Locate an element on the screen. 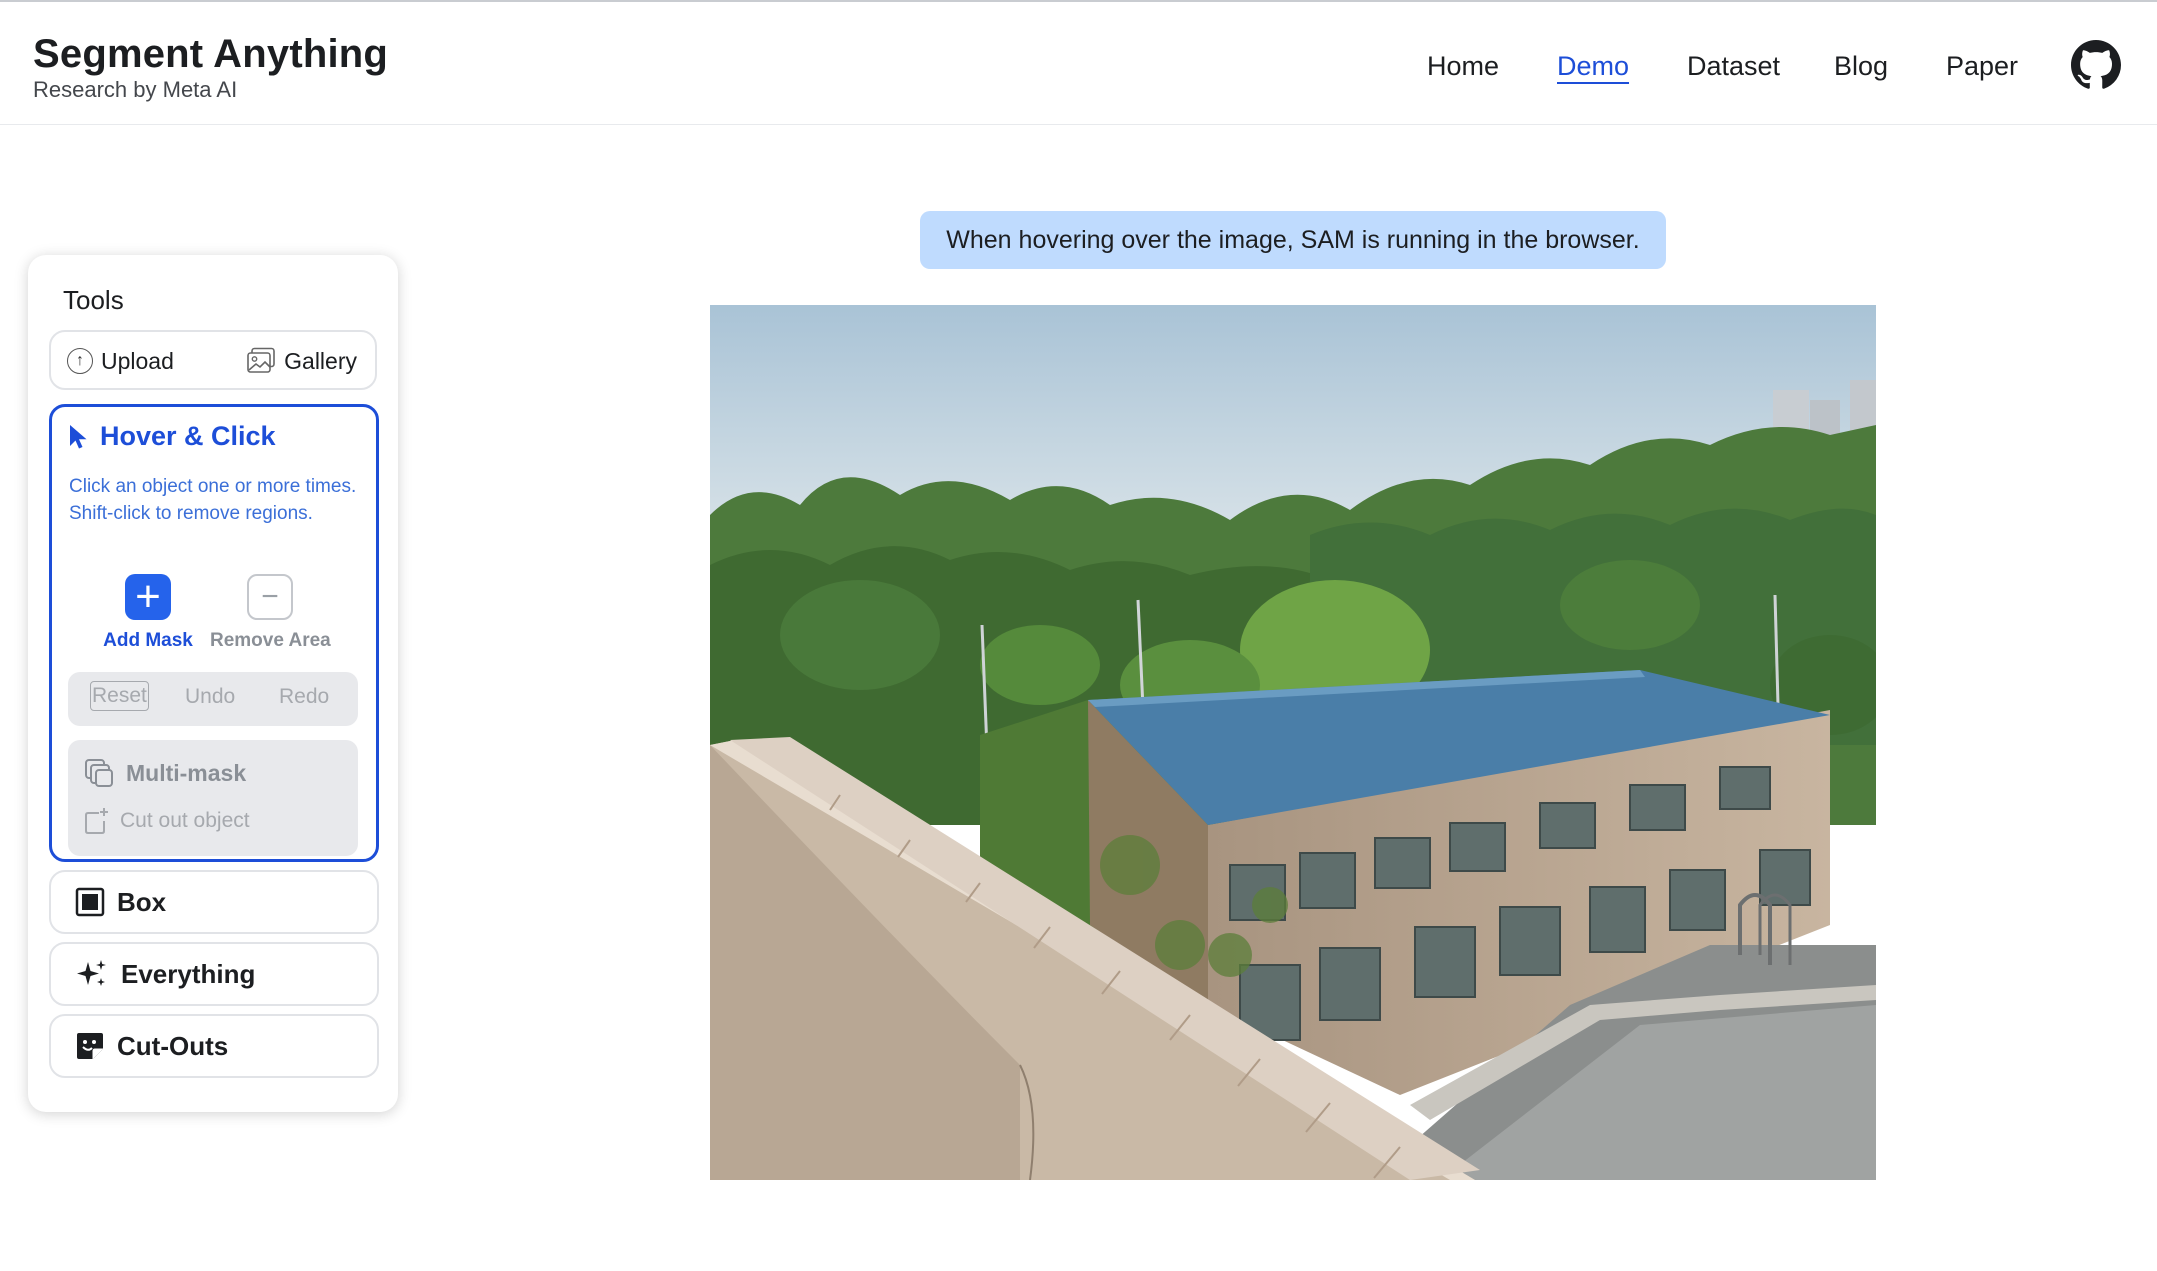  upload-label: Upload is located at coordinates (137, 360).